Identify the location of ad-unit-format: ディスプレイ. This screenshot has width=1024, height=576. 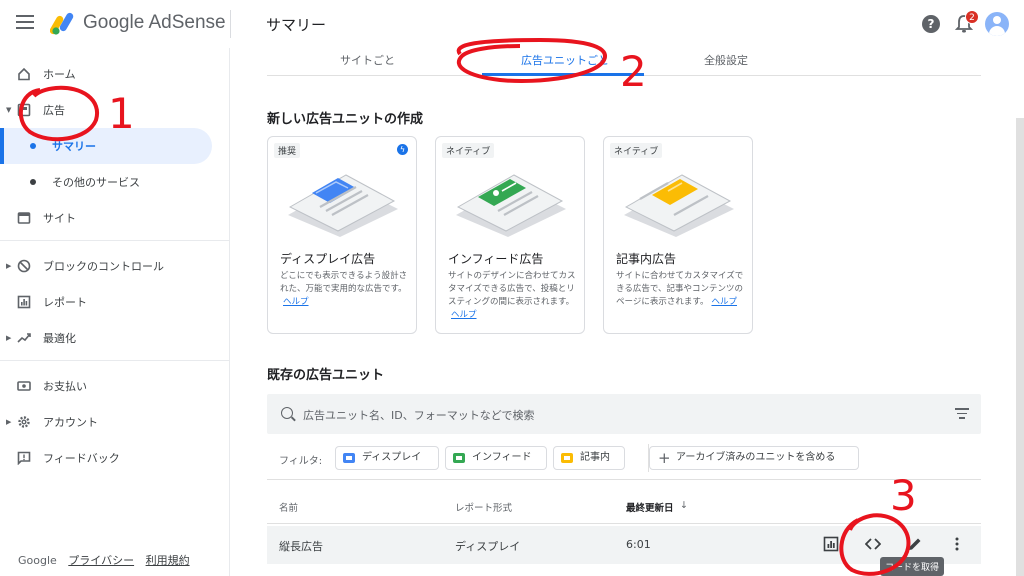
(488, 546).